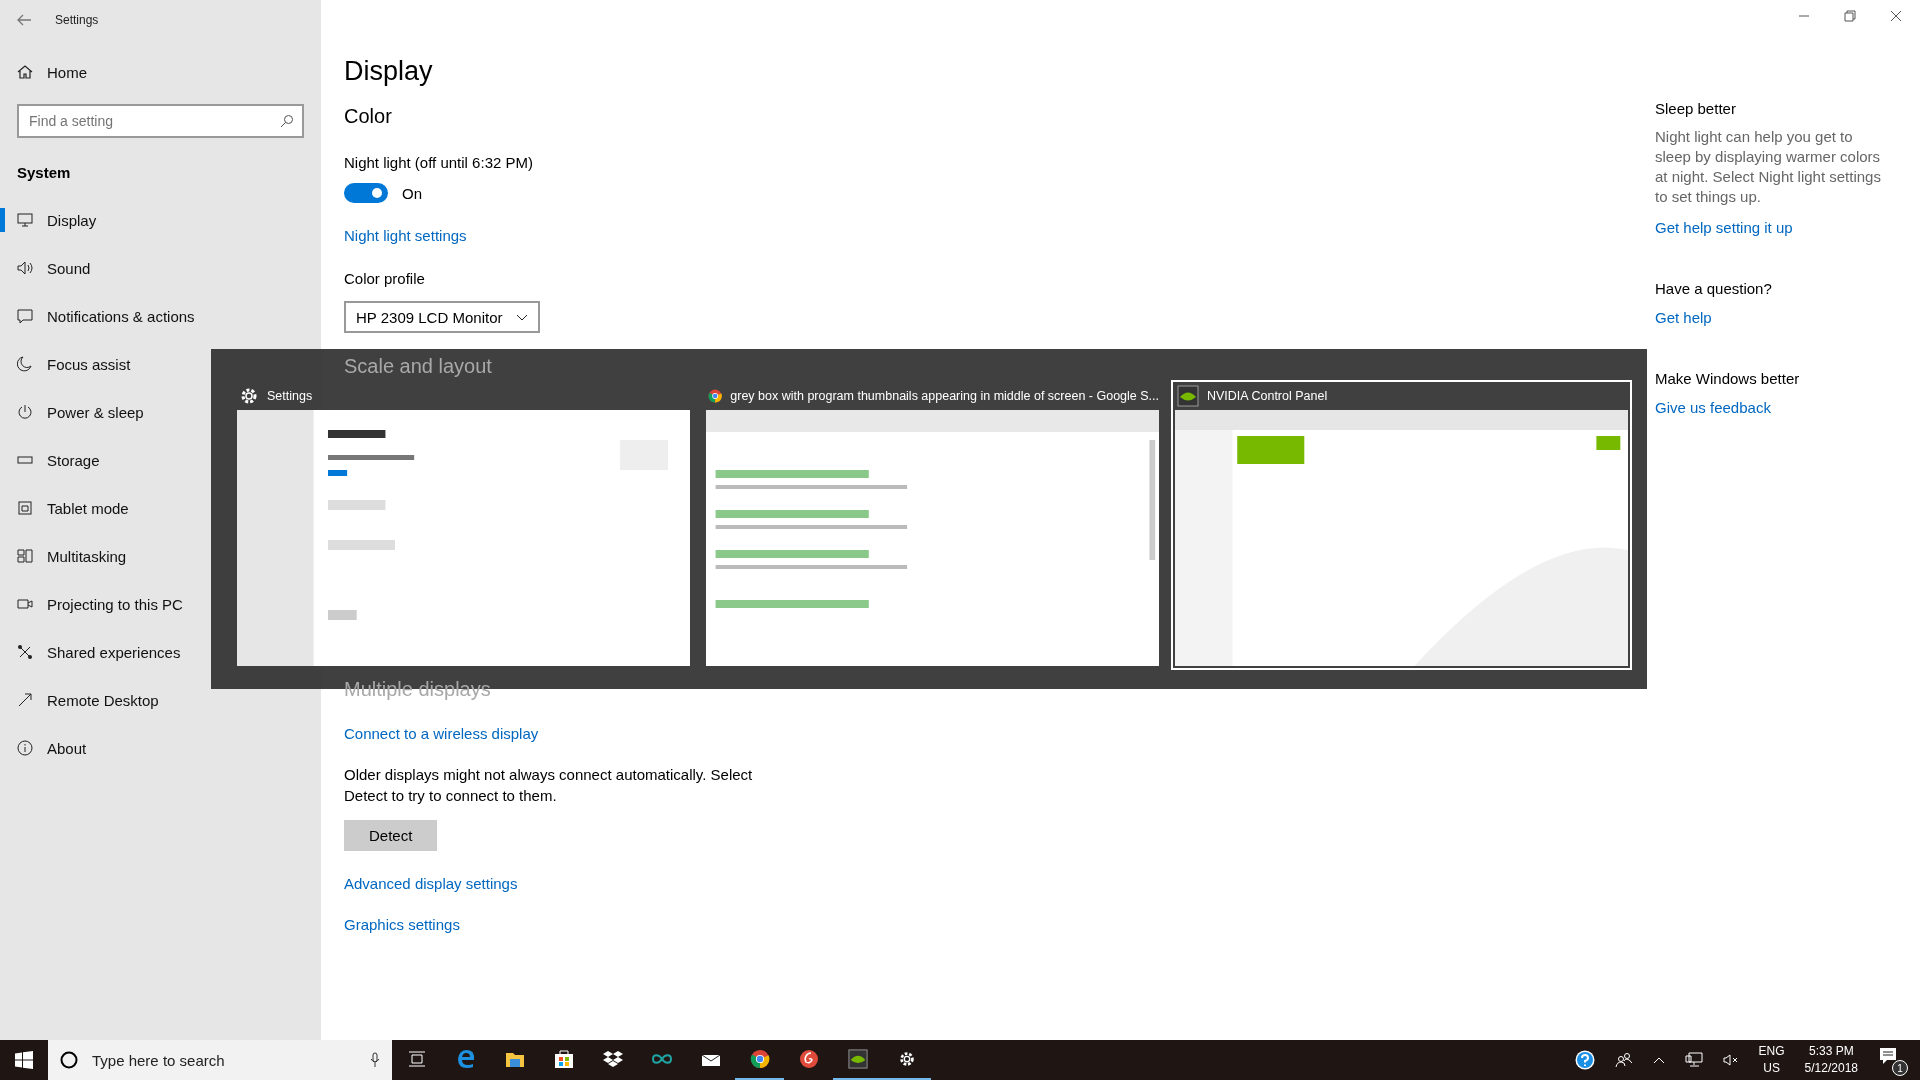 Image resolution: width=1920 pixels, height=1080 pixels. I want to click on remote-icon, so click(25, 700).